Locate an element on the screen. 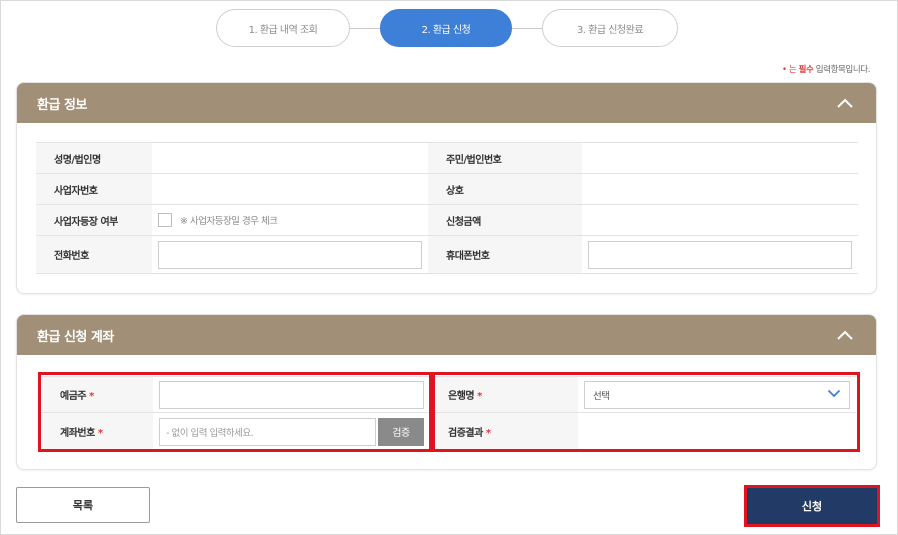 The width and height of the screenshot is (898, 535). apply-button: 신청 is located at coordinates (812, 506).